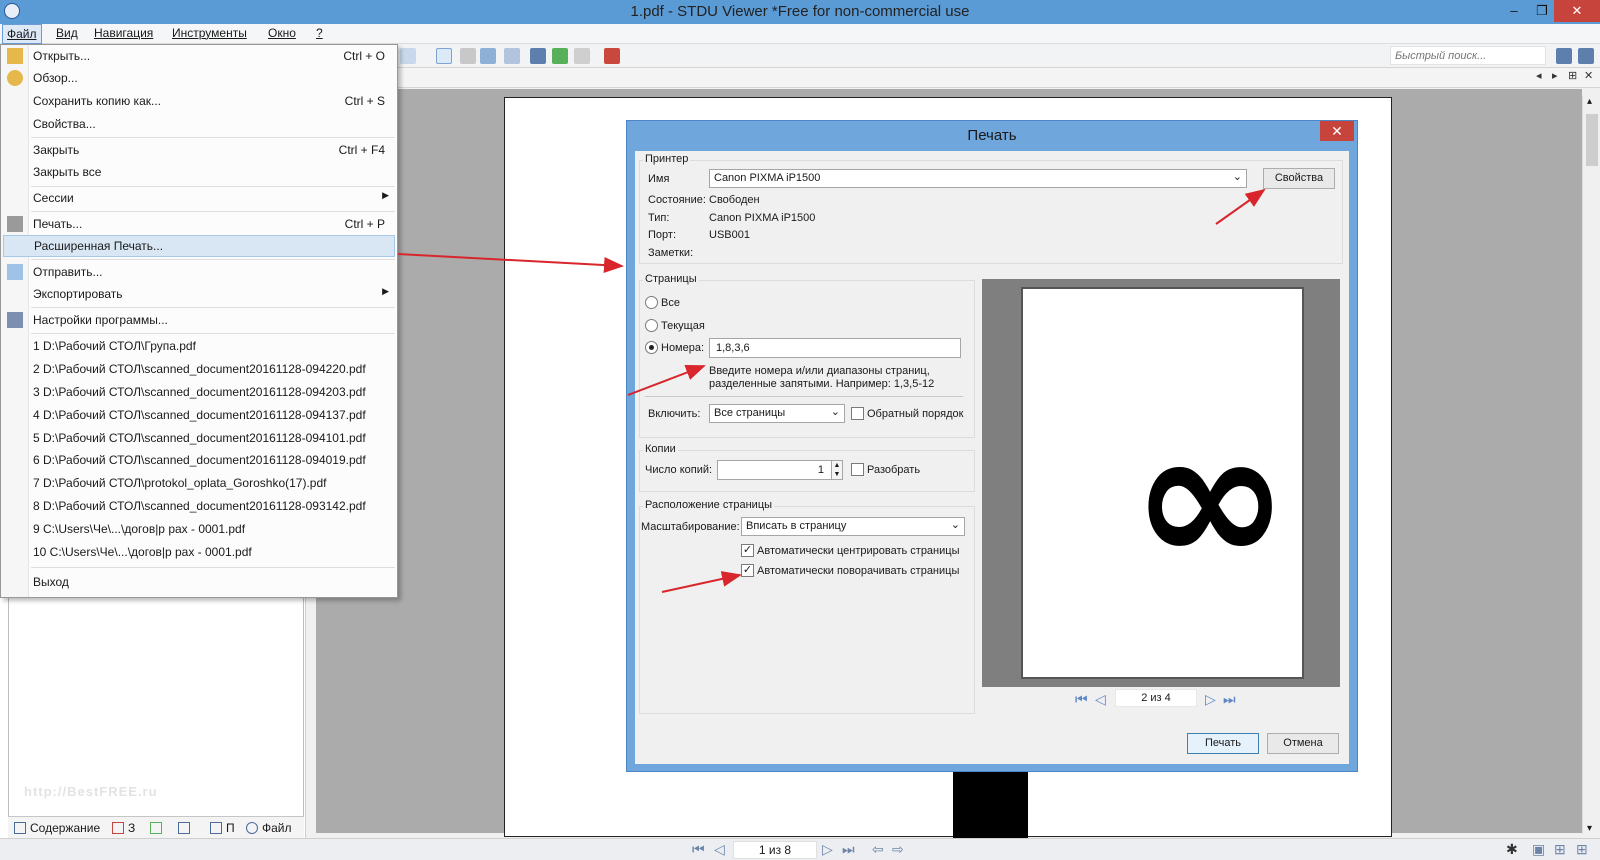  Describe the element at coordinates (510, 263) in the screenshot. I see `arrow-to-dialog` at that location.